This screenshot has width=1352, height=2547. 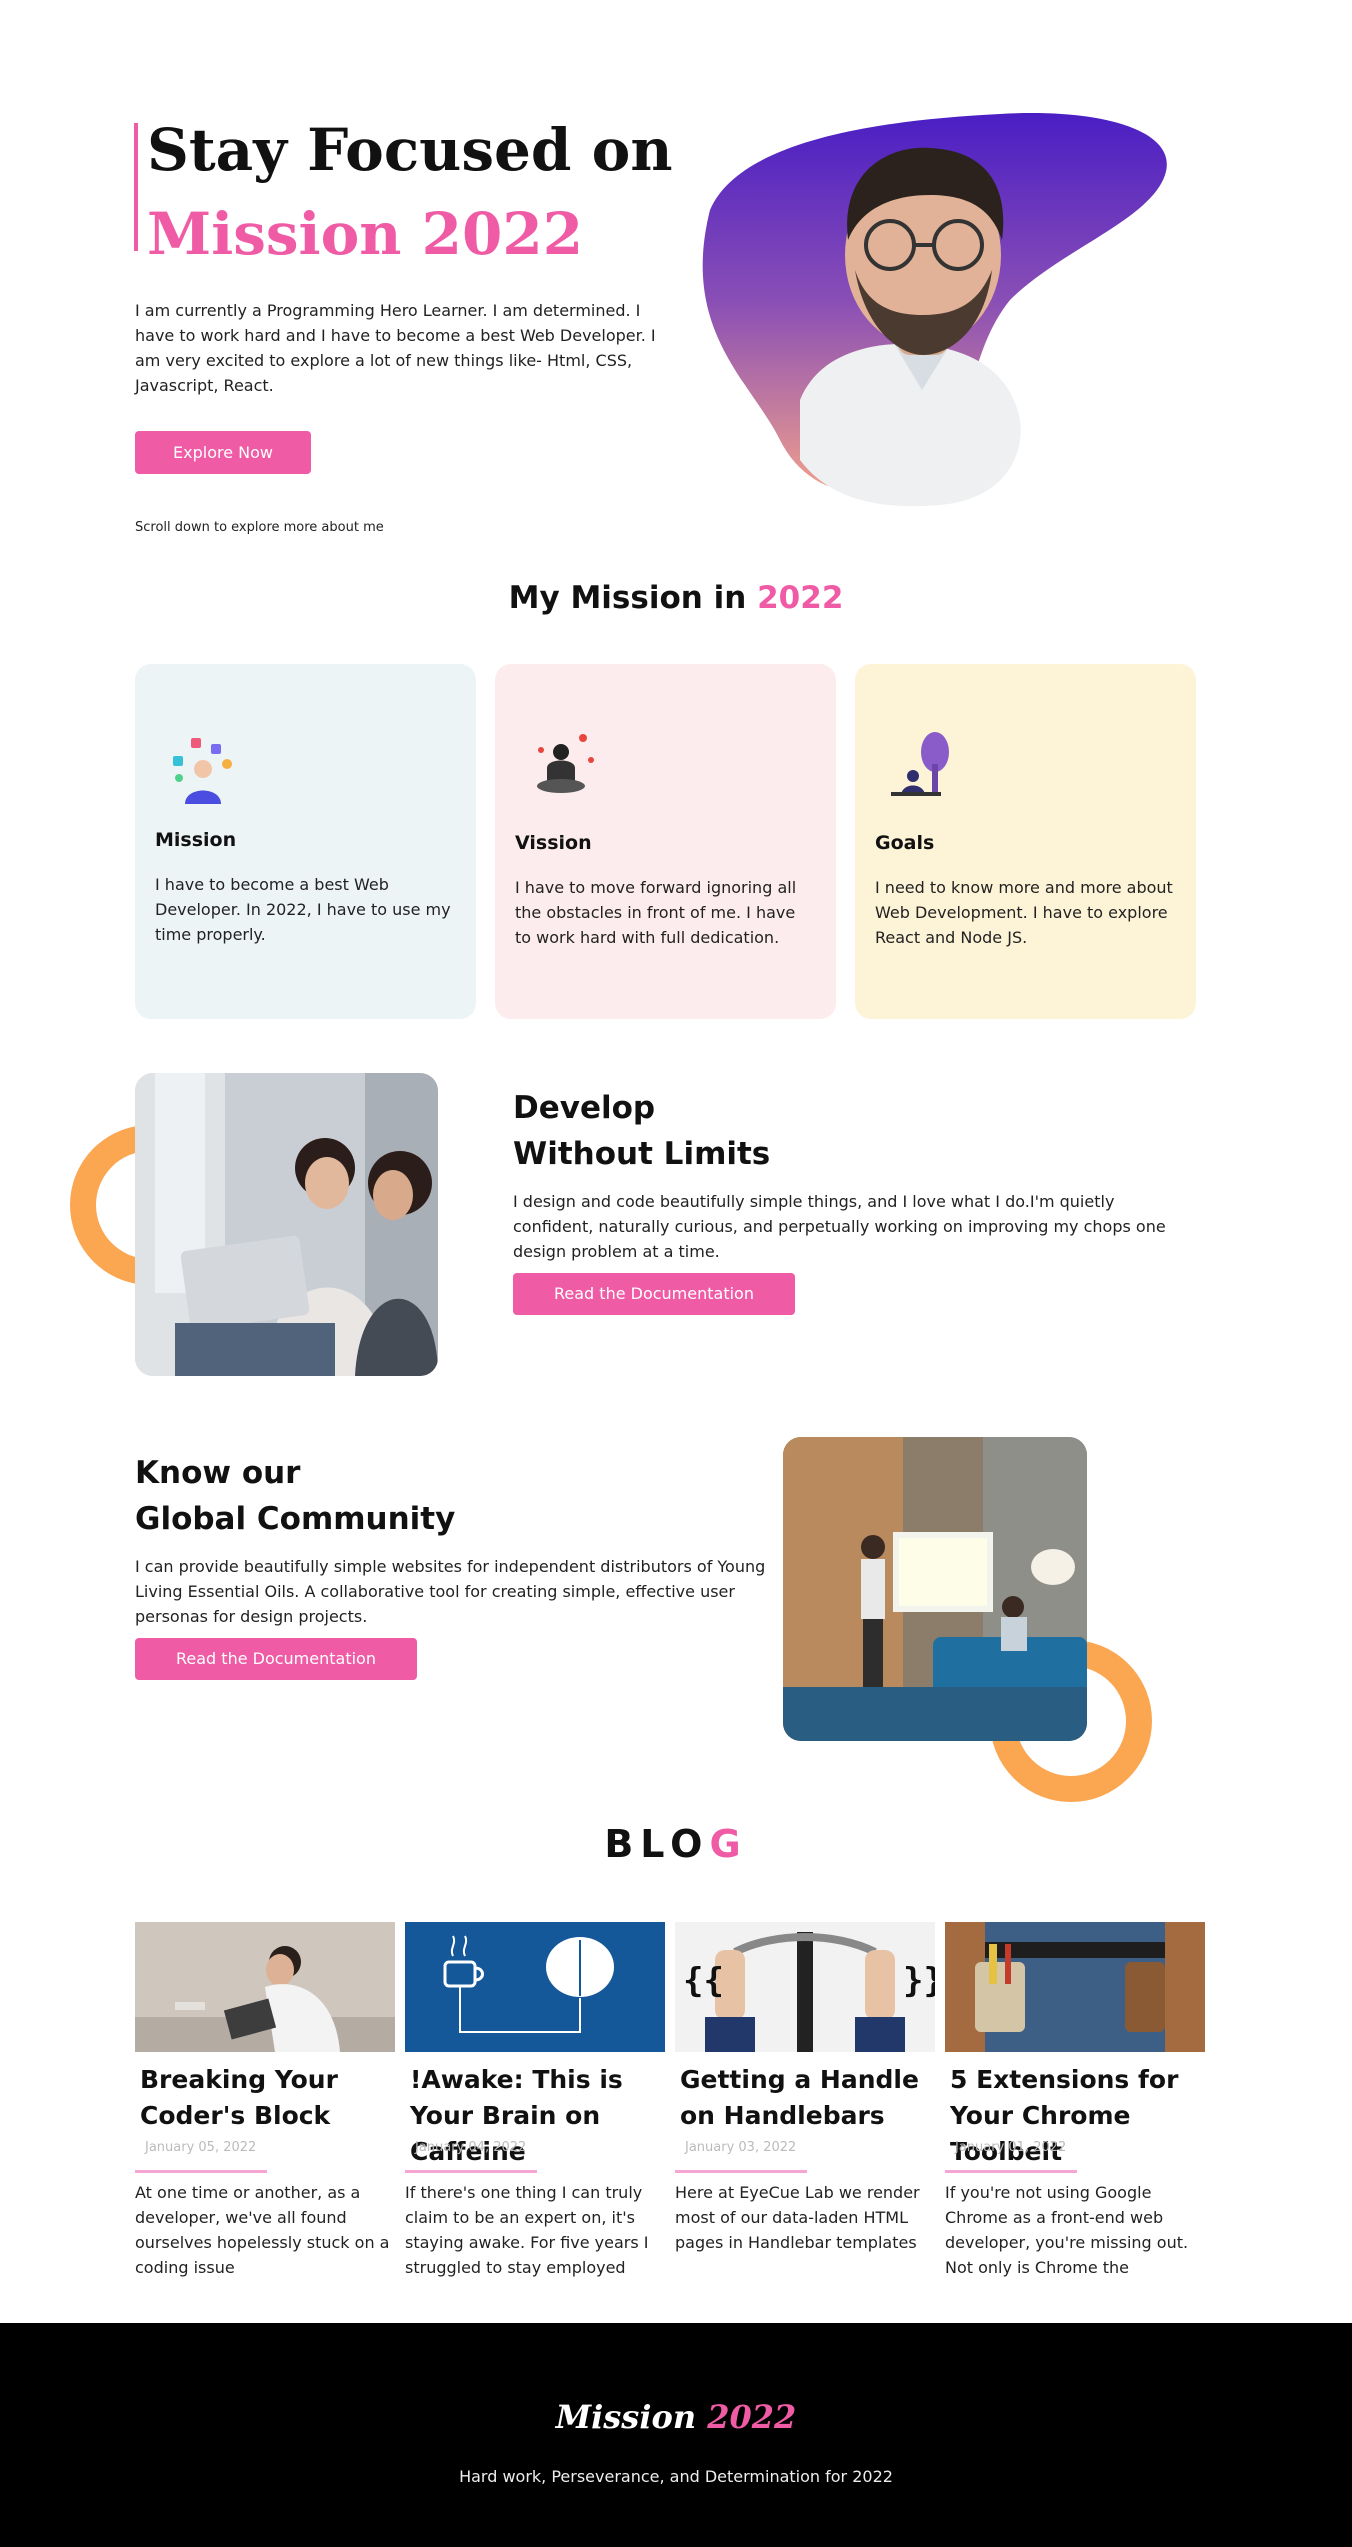 I want to click on meditating-person-icon, so click(x=565, y=763).